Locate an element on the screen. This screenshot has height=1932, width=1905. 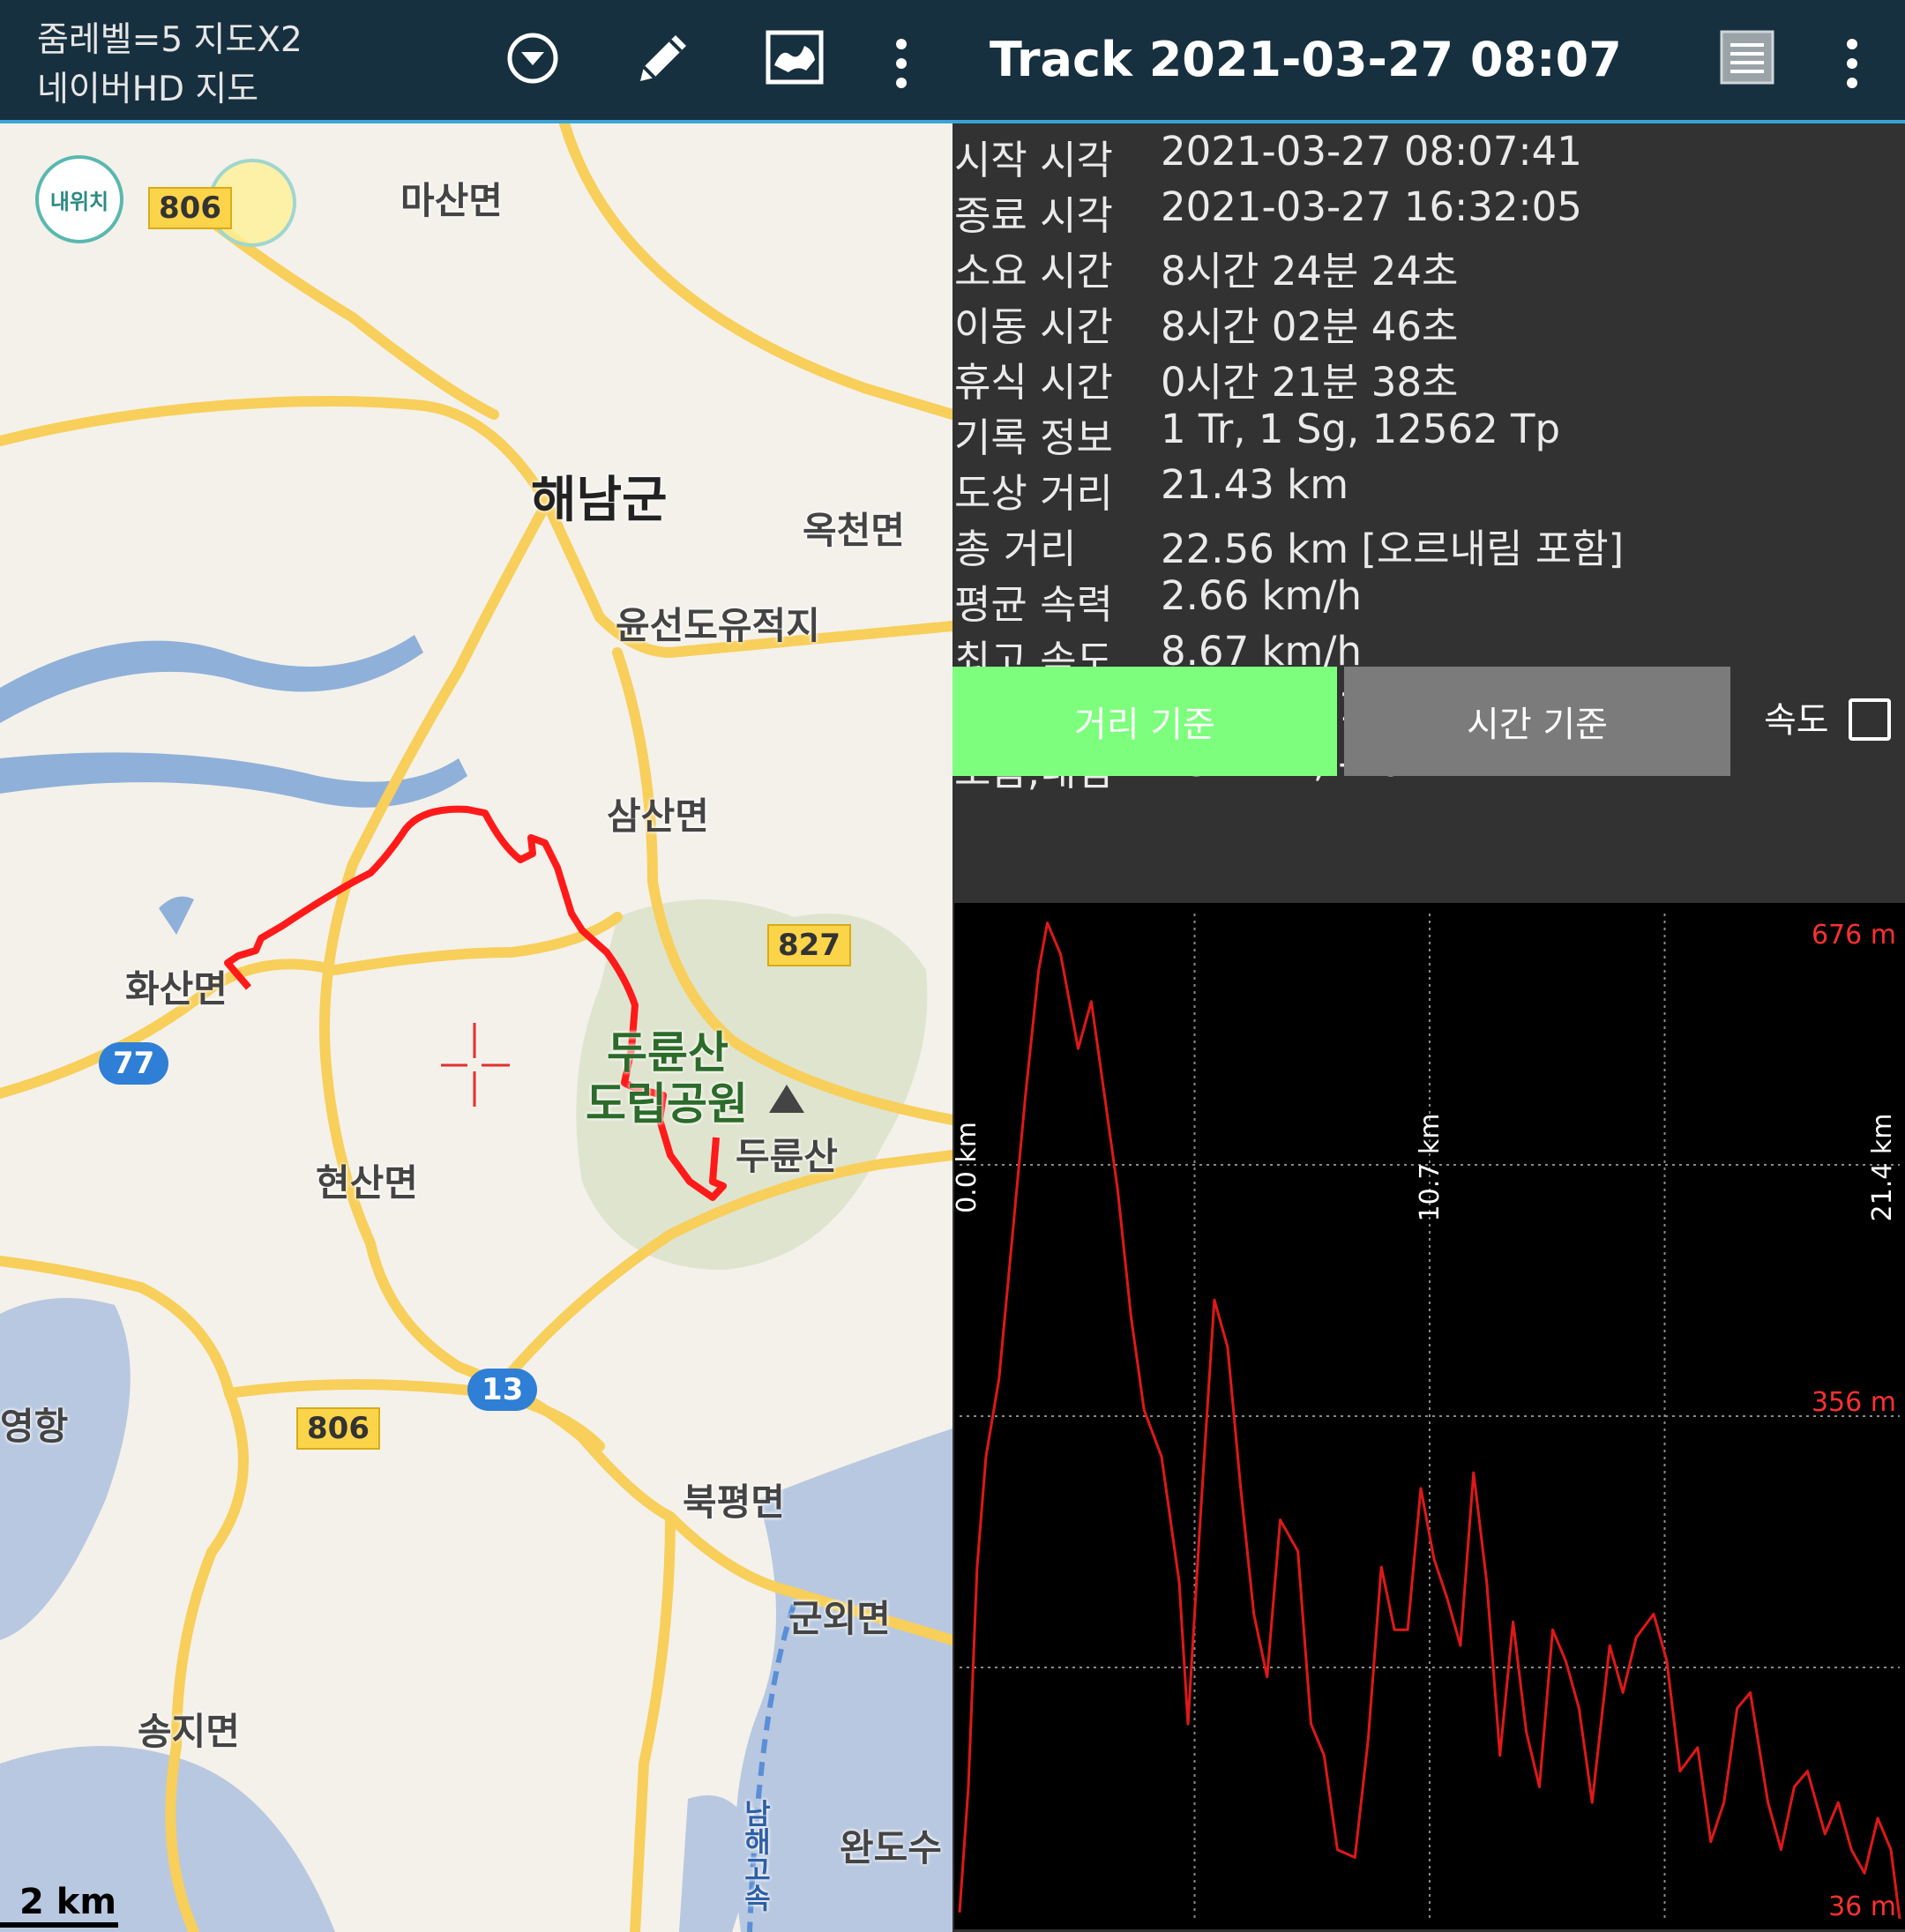
stat-label: 휴식 시간 is located at coordinates (1033, 382).